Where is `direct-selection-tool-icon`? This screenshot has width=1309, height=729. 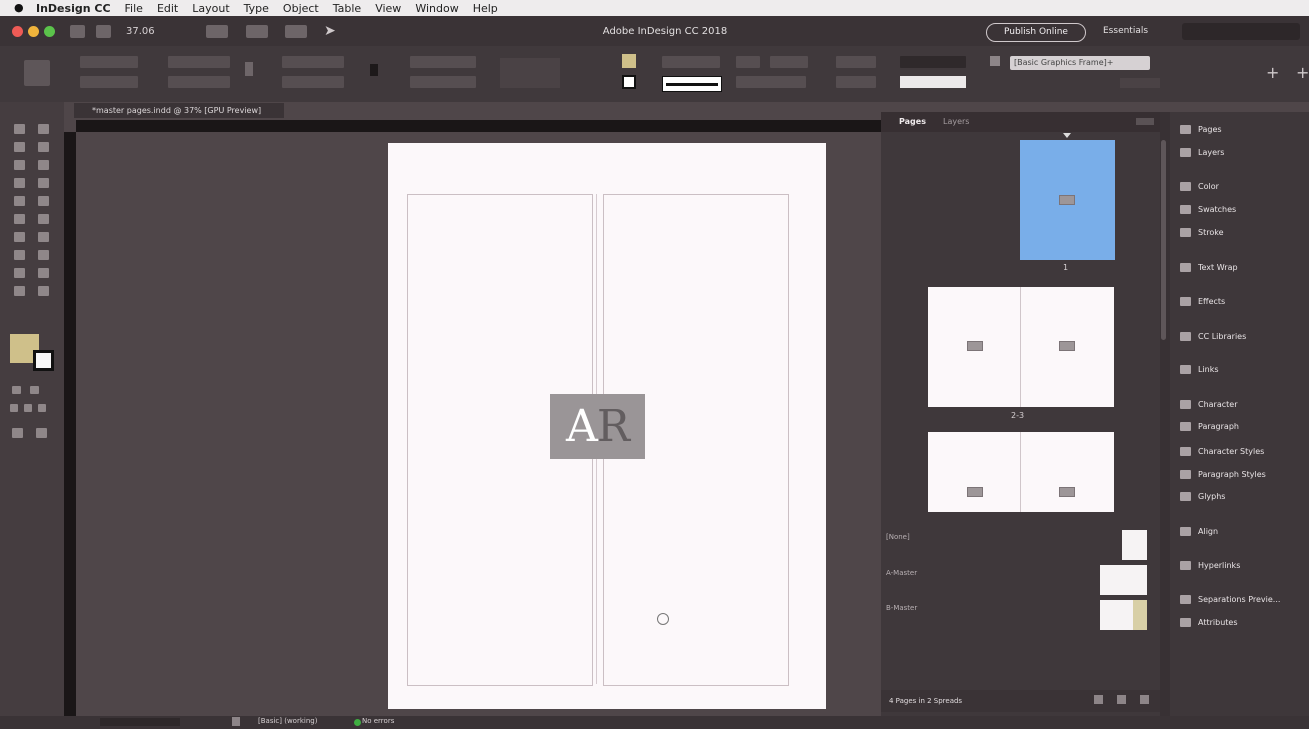 direct-selection-tool-icon is located at coordinates (43, 129).